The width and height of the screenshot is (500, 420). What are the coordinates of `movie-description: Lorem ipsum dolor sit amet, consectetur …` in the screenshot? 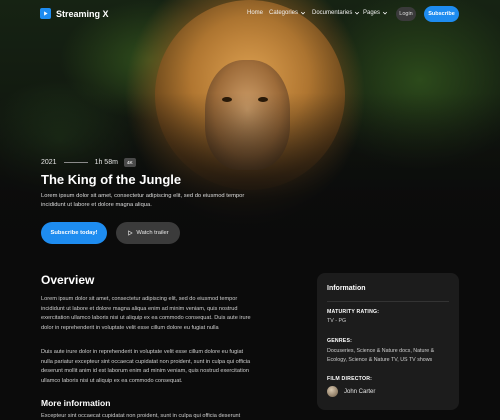 It's located at (143, 200).